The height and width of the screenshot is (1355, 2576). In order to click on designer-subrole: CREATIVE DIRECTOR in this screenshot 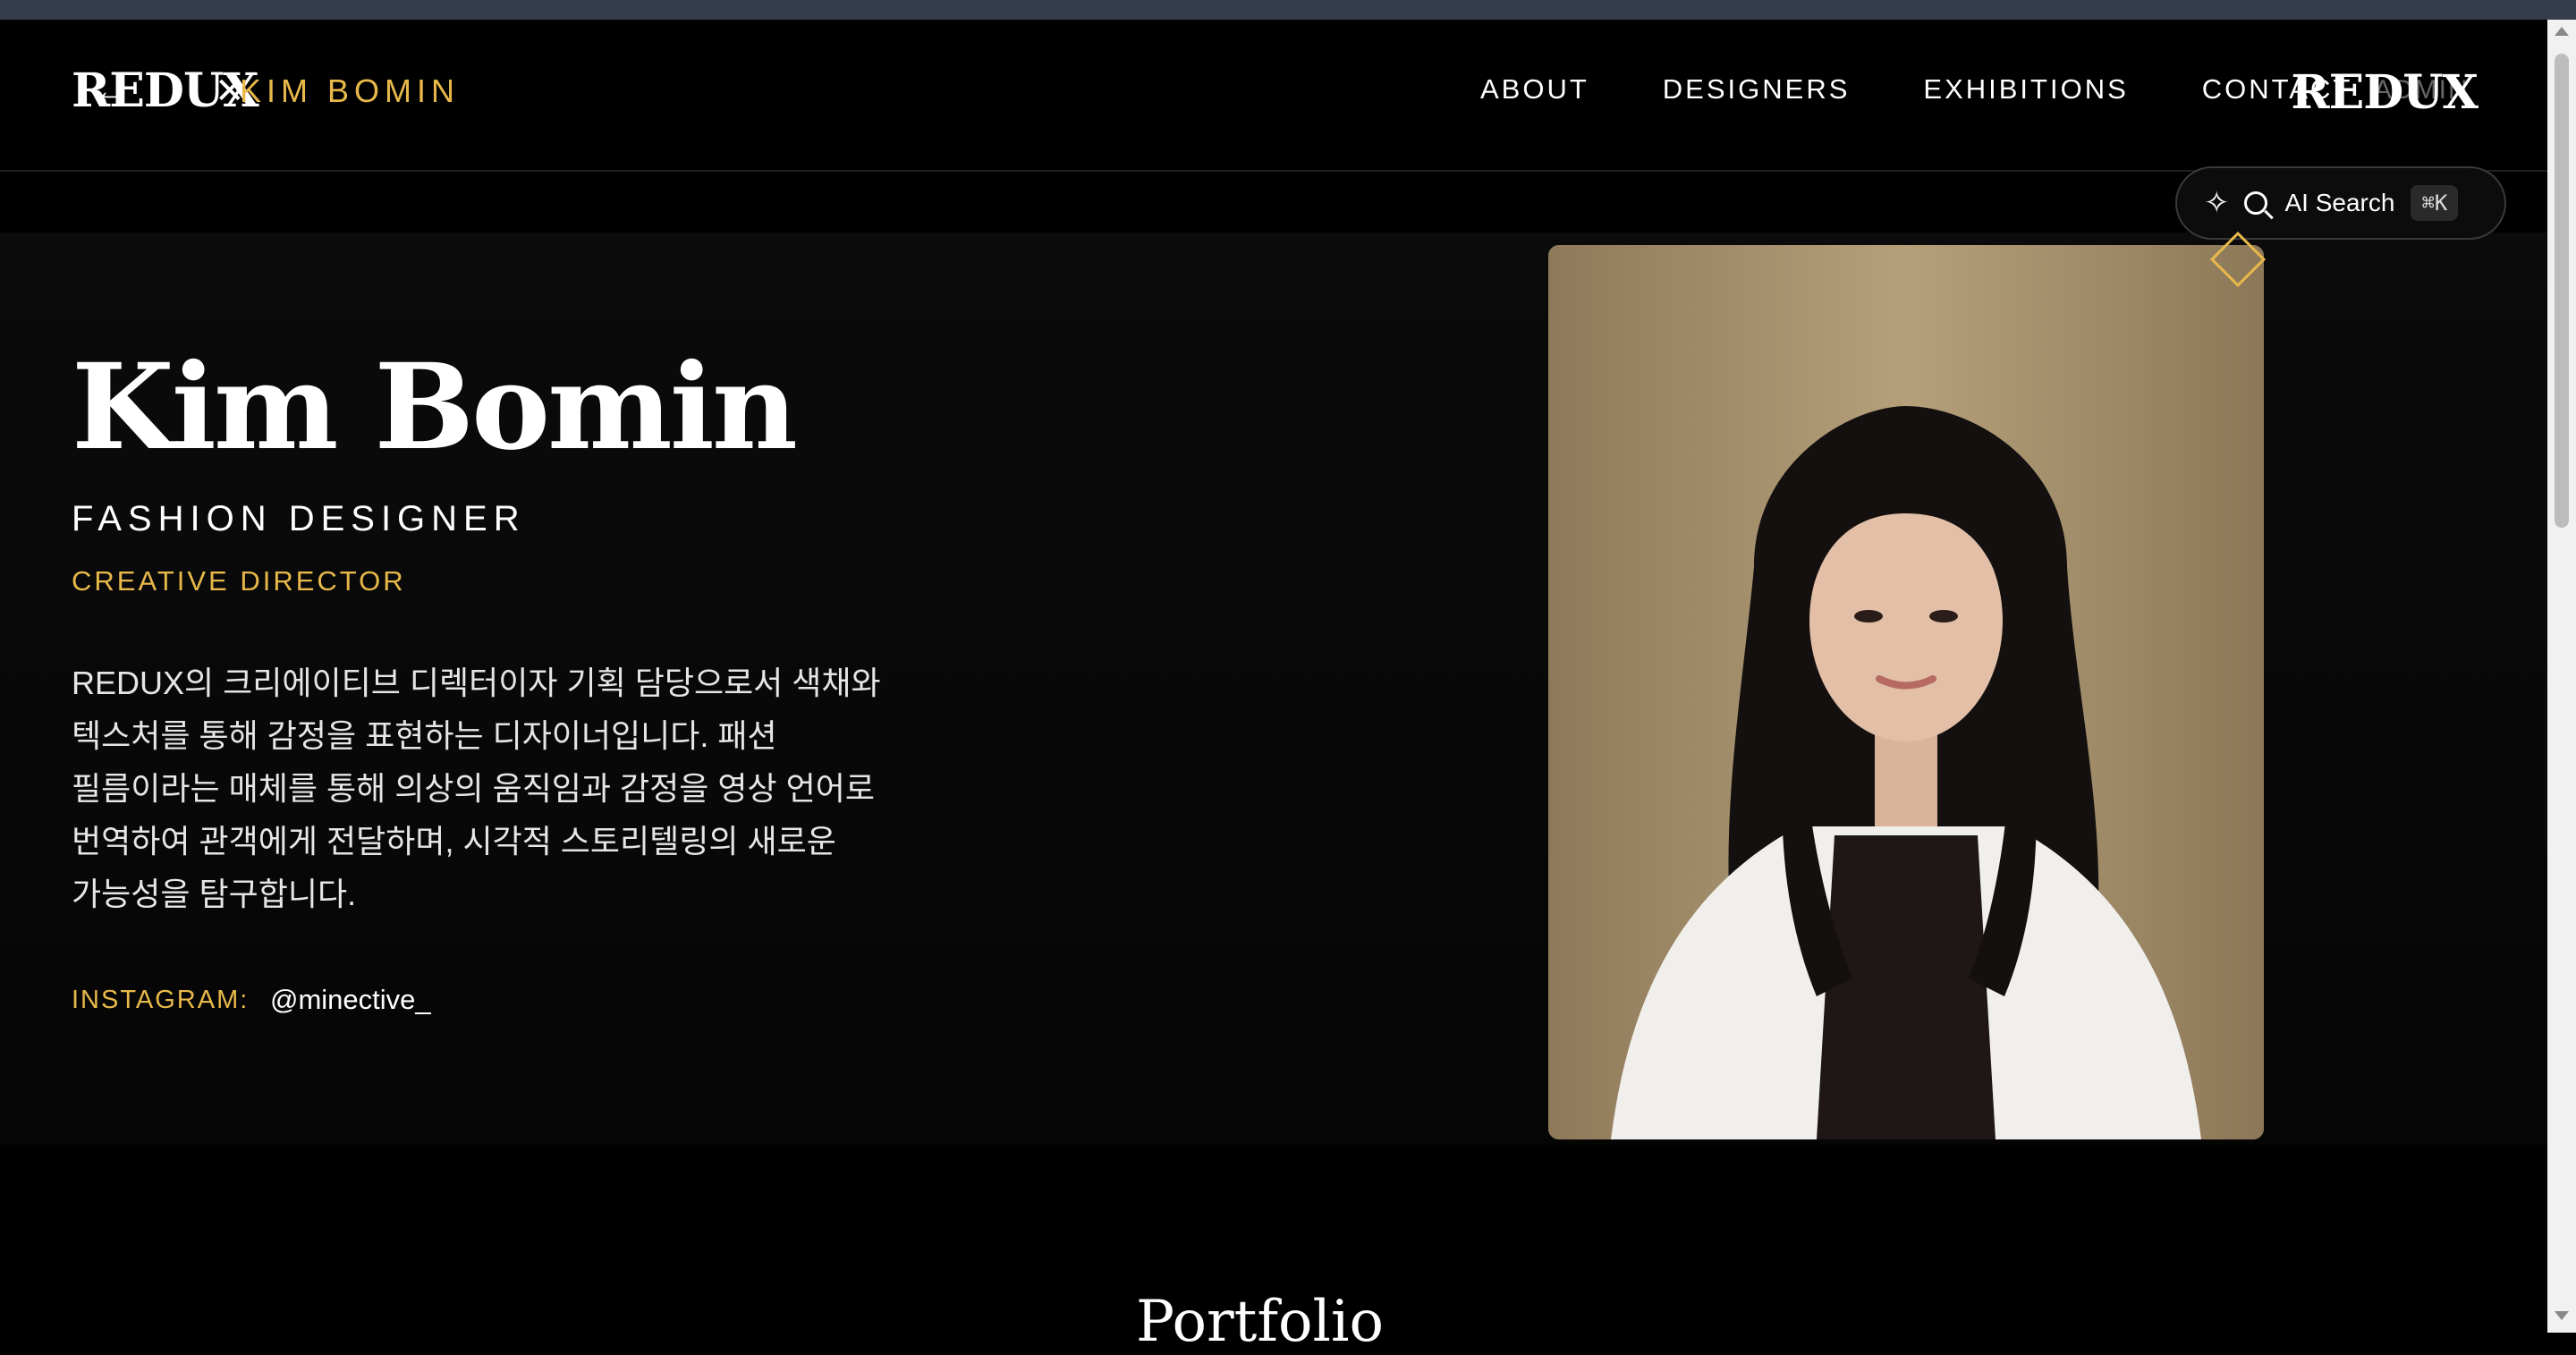, I will do `click(239, 581)`.